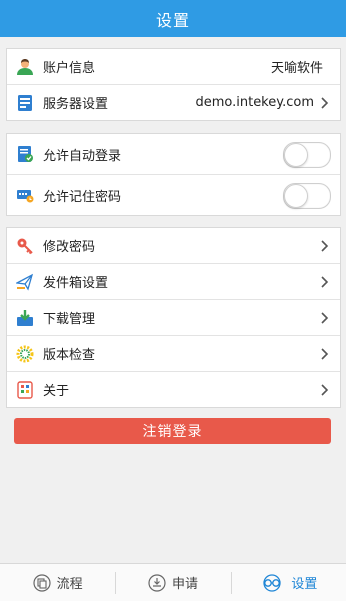 The height and width of the screenshot is (601, 346). Describe the element at coordinates (173, 154) in the screenshot. I see `auto-login-row: 允许自动登录` at that location.